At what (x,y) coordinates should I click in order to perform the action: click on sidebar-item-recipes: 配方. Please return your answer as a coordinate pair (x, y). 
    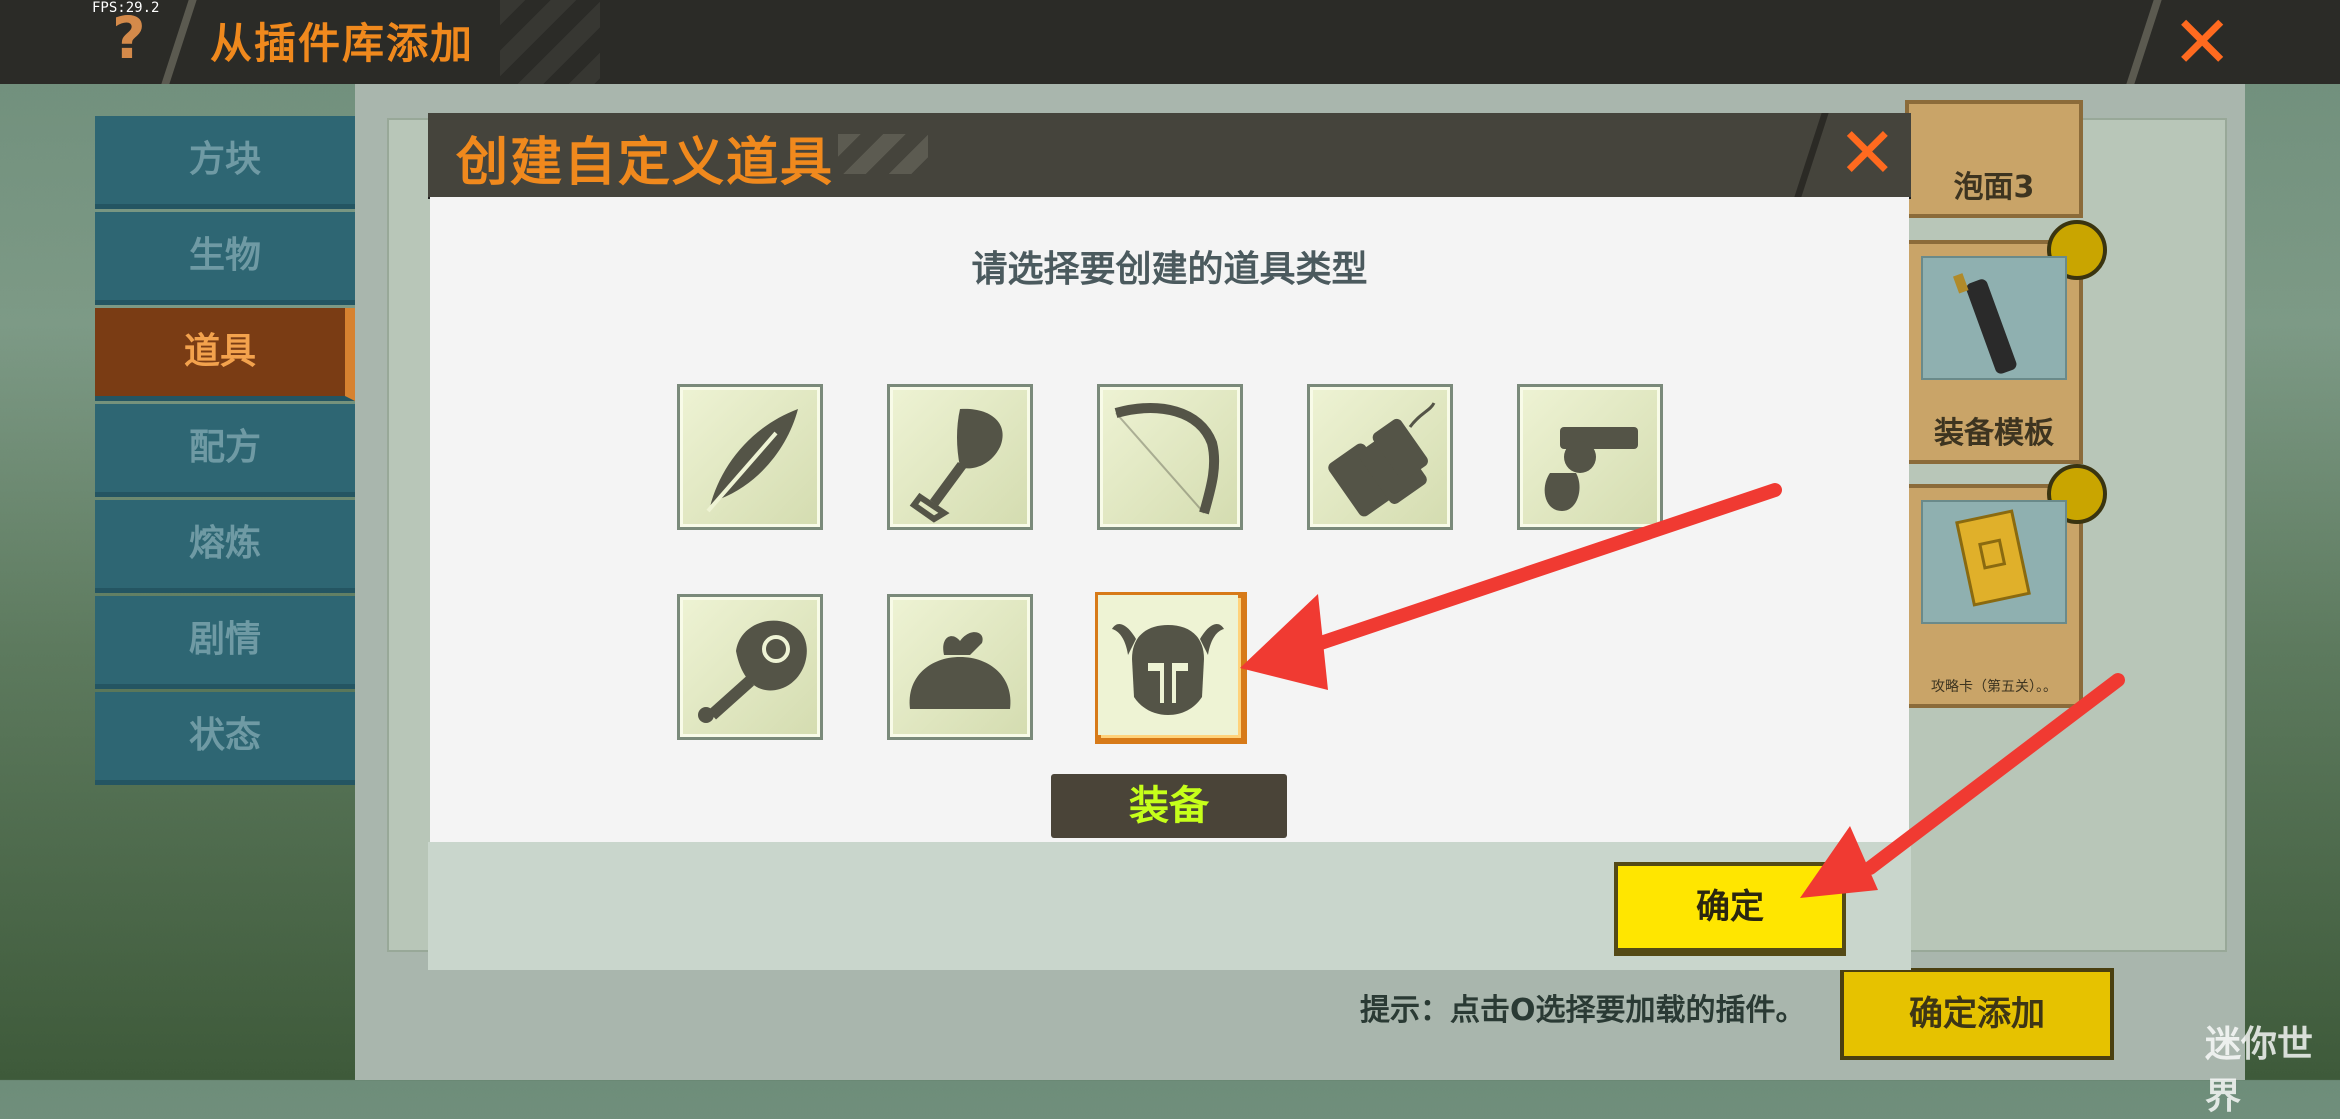
    Looking at the image, I should click on (225, 450).